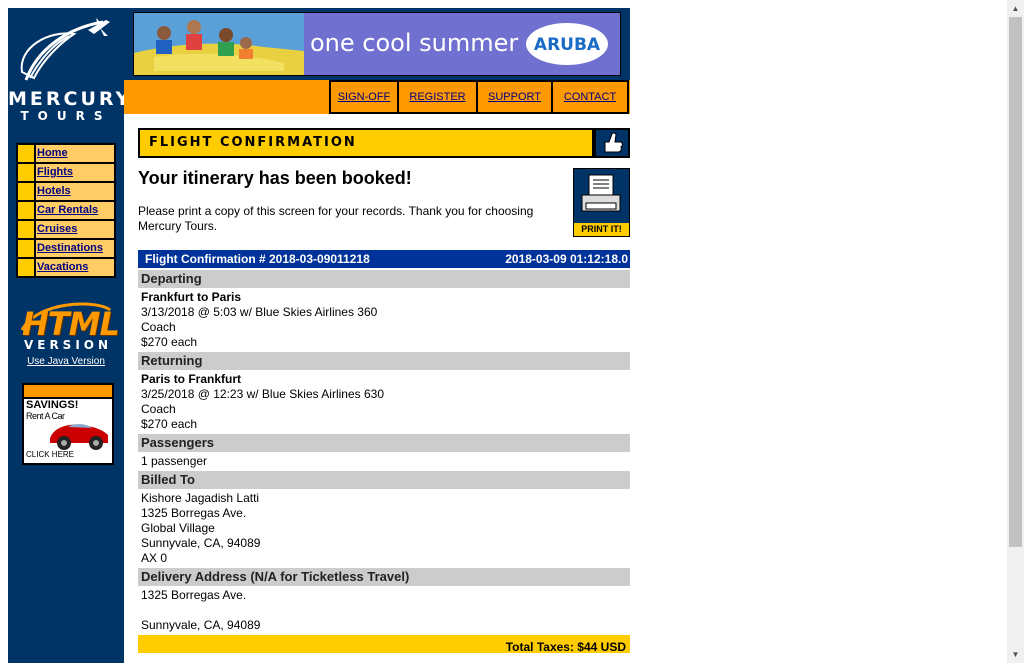 Image resolution: width=1024 pixels, height=663 pixels. What do you see at coordinates (52, 405) in the screenshot?
I see `ad-title: SAVINGS!` at bounding box center [52, 405].